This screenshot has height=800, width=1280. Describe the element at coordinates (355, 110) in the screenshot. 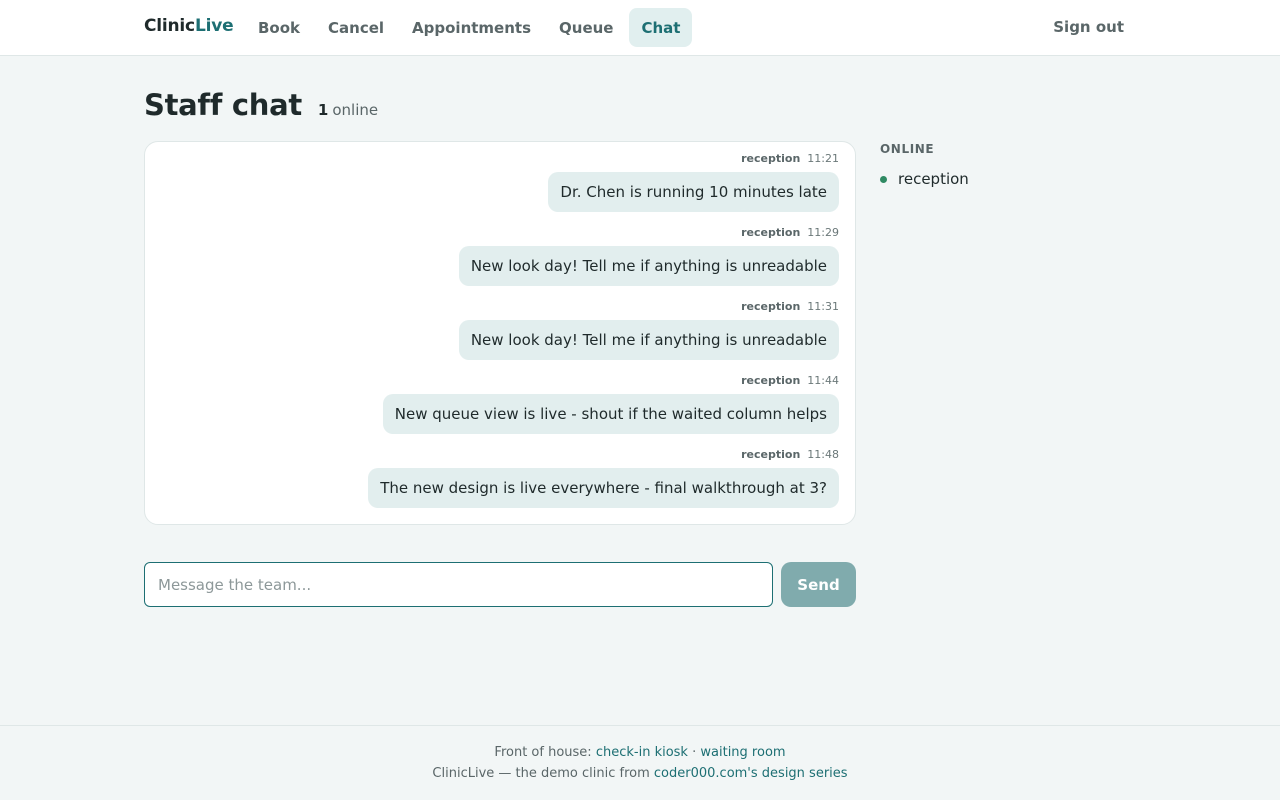

I see `online-count-label: online` at that location.